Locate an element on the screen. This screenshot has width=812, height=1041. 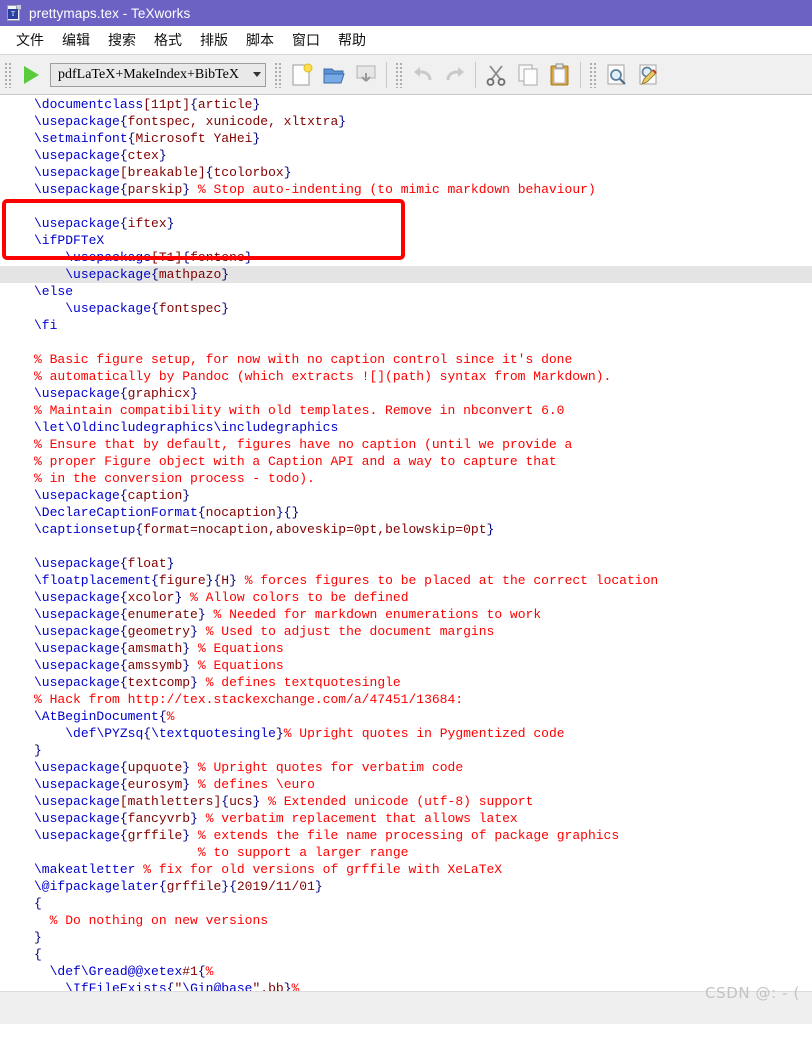
window-titlebar: T prettymaps.tex - TeXworks is located at coordinates (406, 13).